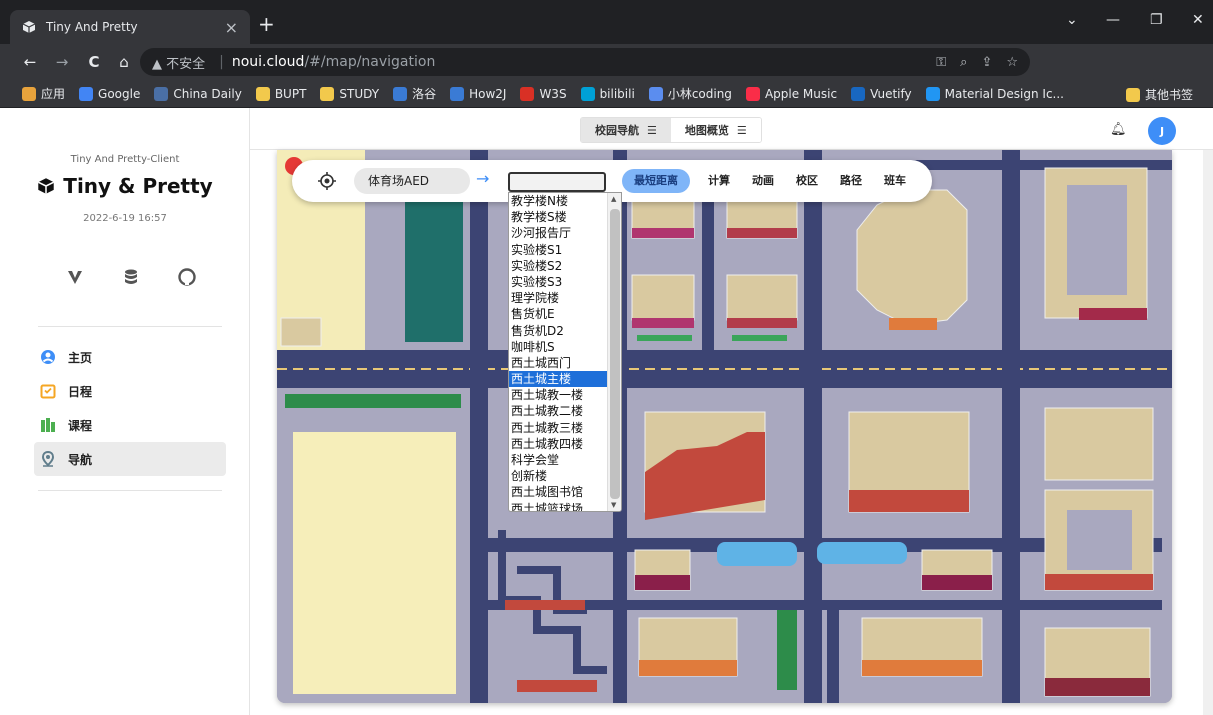 This screenshot has height=715, width=1213. I want to click on campus-button: 校区, so click(807, 181).